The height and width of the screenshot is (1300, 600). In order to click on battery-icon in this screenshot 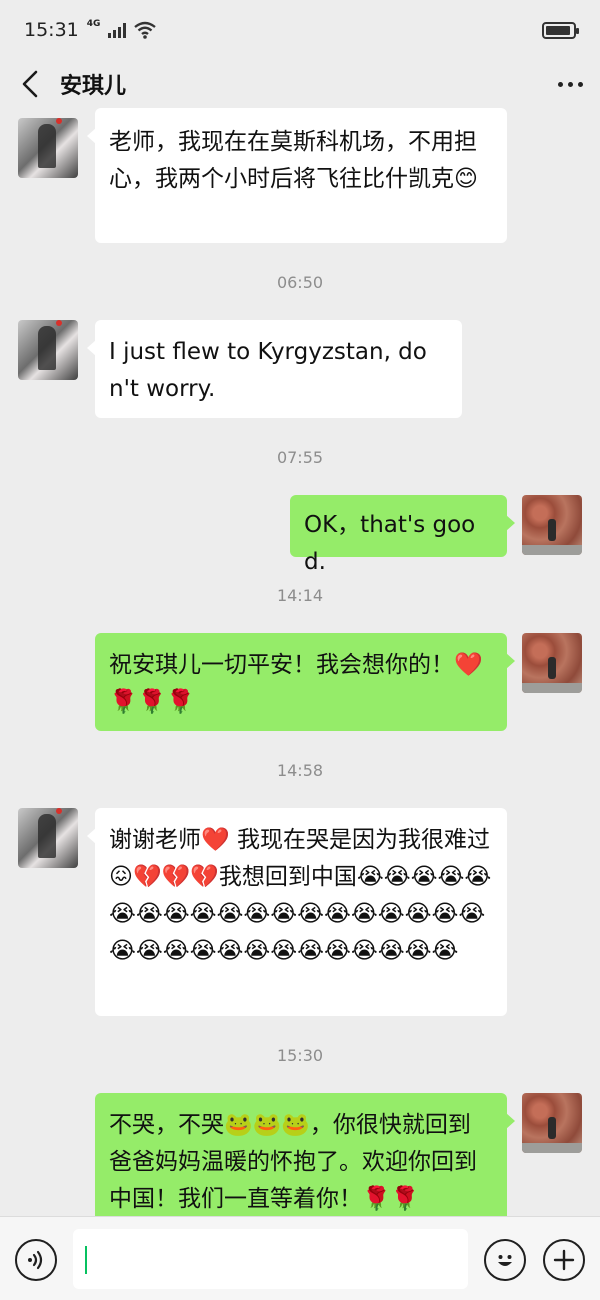, I will do `click(560, 30)`.